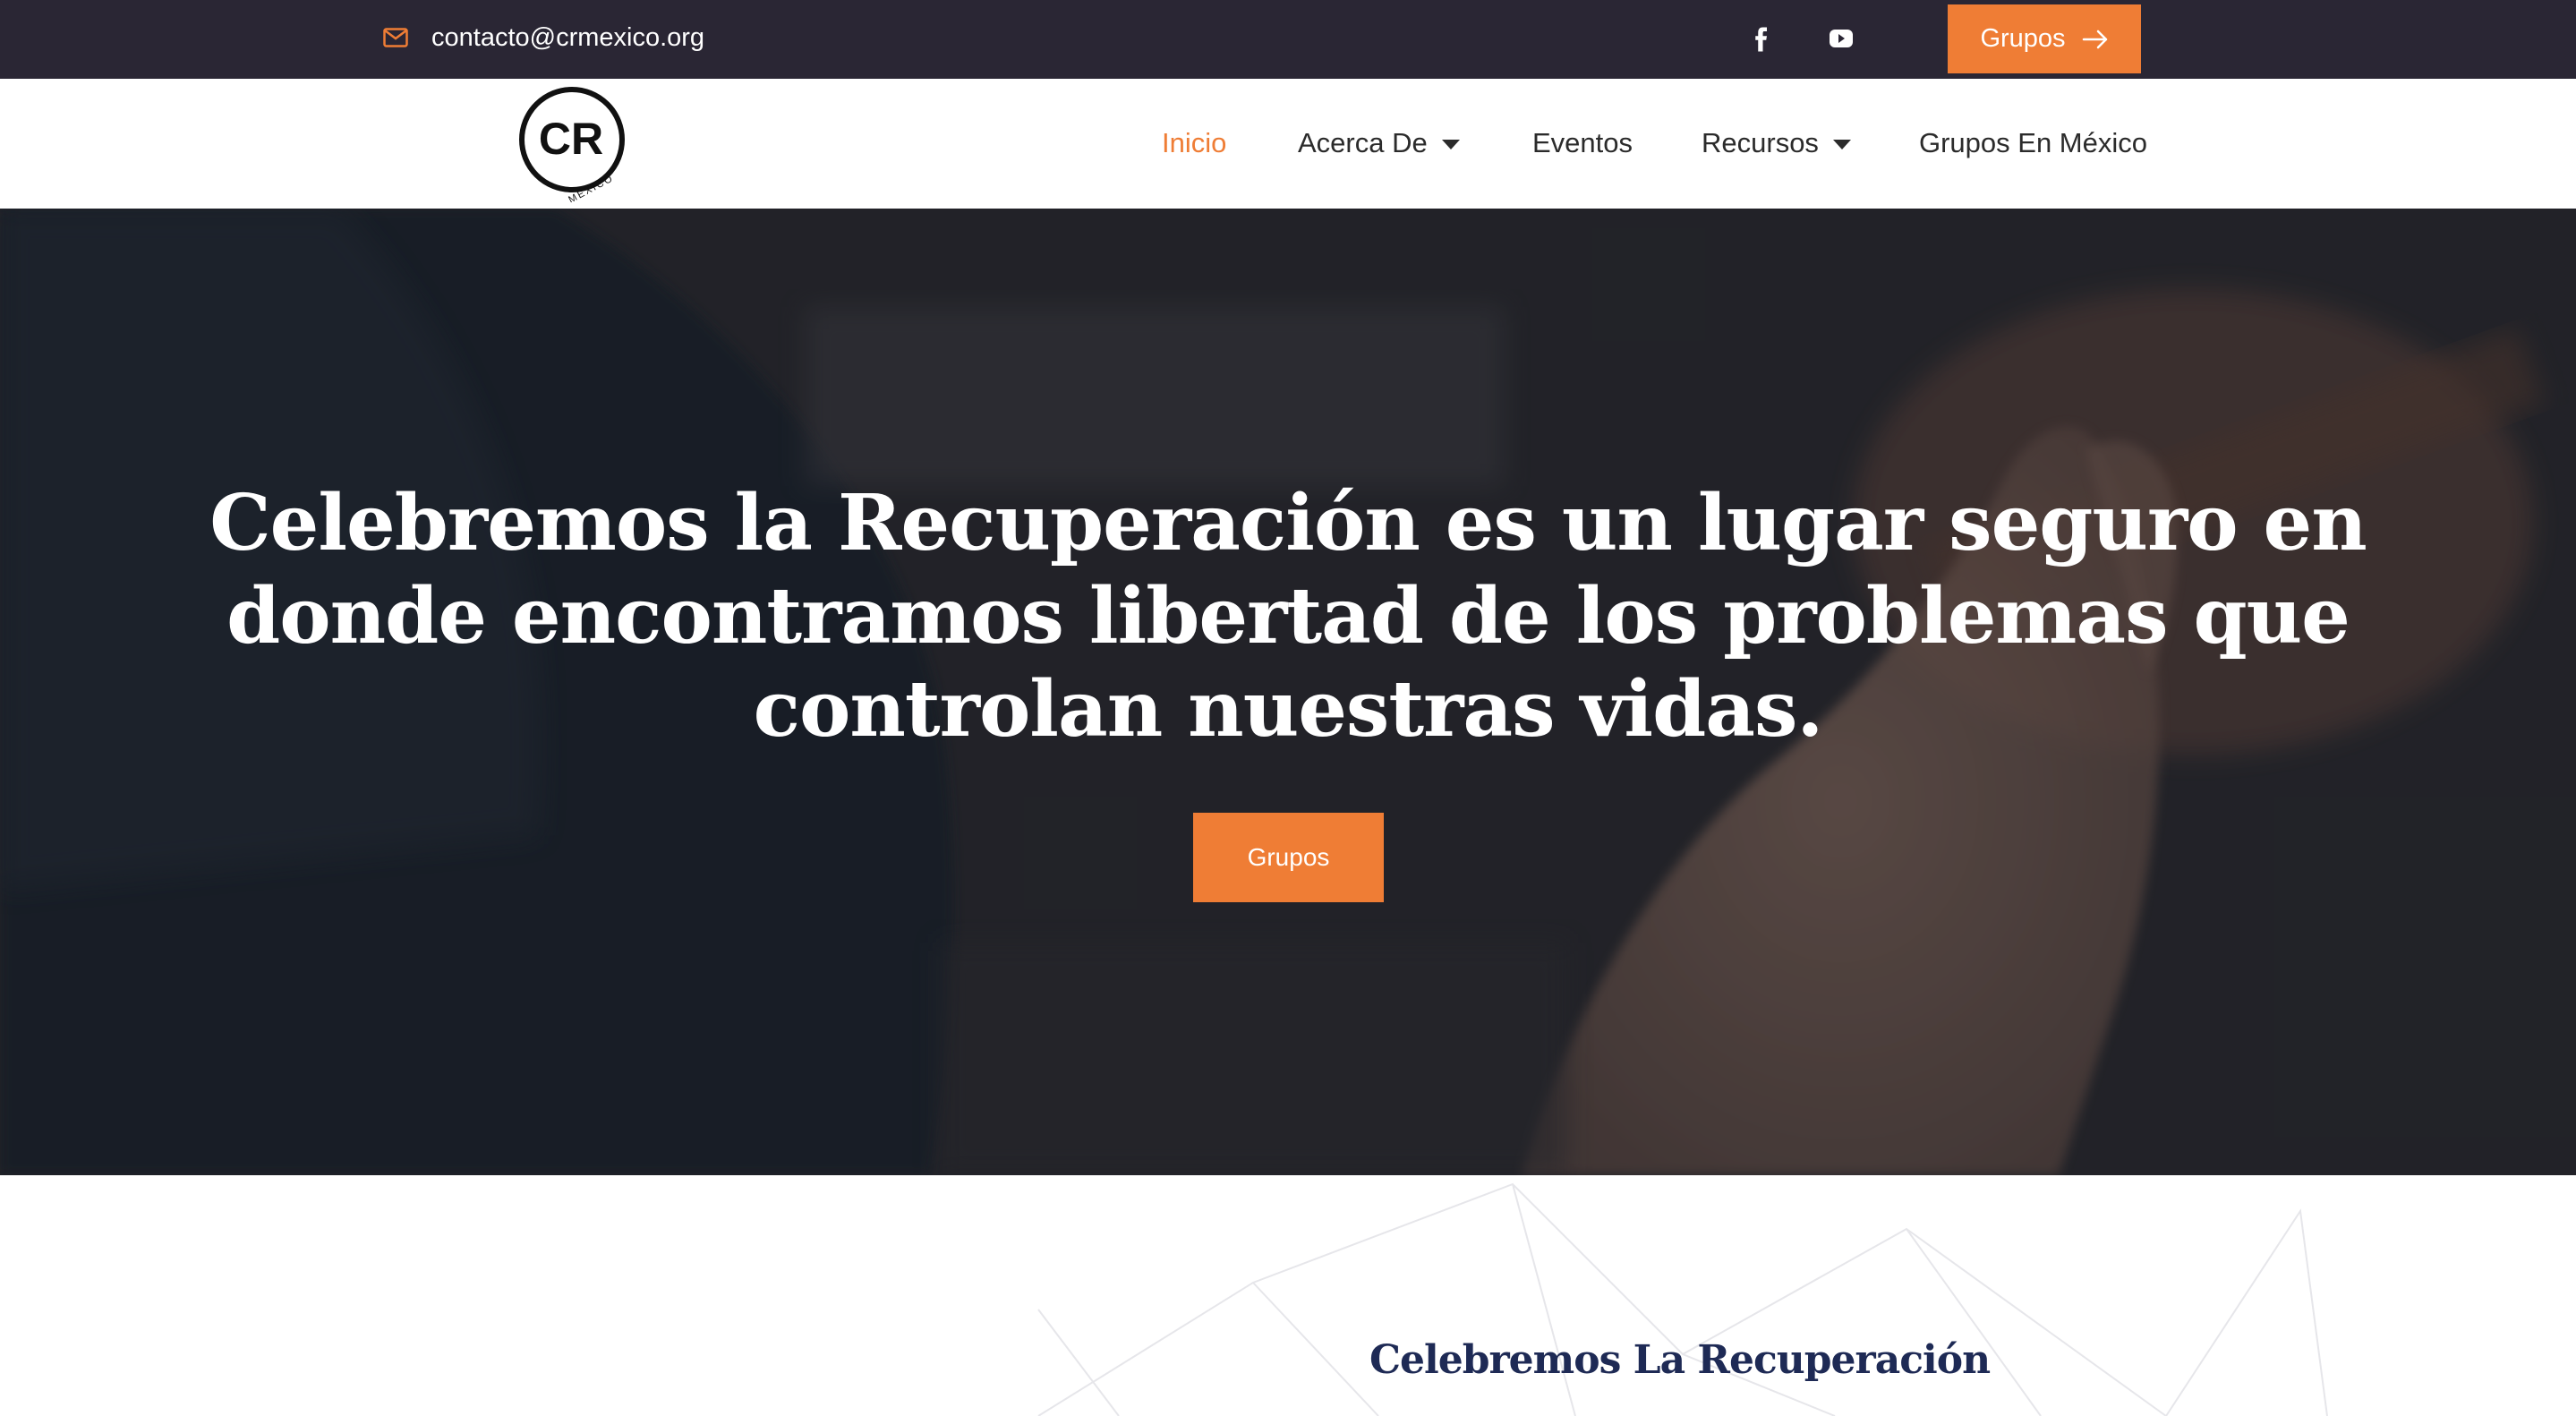  I want to click on nav-item-acerca-de: Acerca De, so click(1379, 143).